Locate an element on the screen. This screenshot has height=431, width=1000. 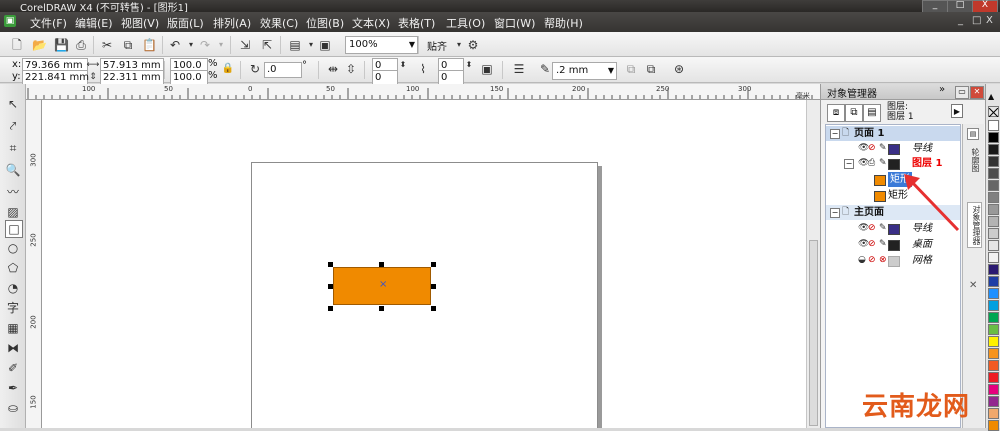
eye-off-icon: ◒ is located at coordinates (862, 260).